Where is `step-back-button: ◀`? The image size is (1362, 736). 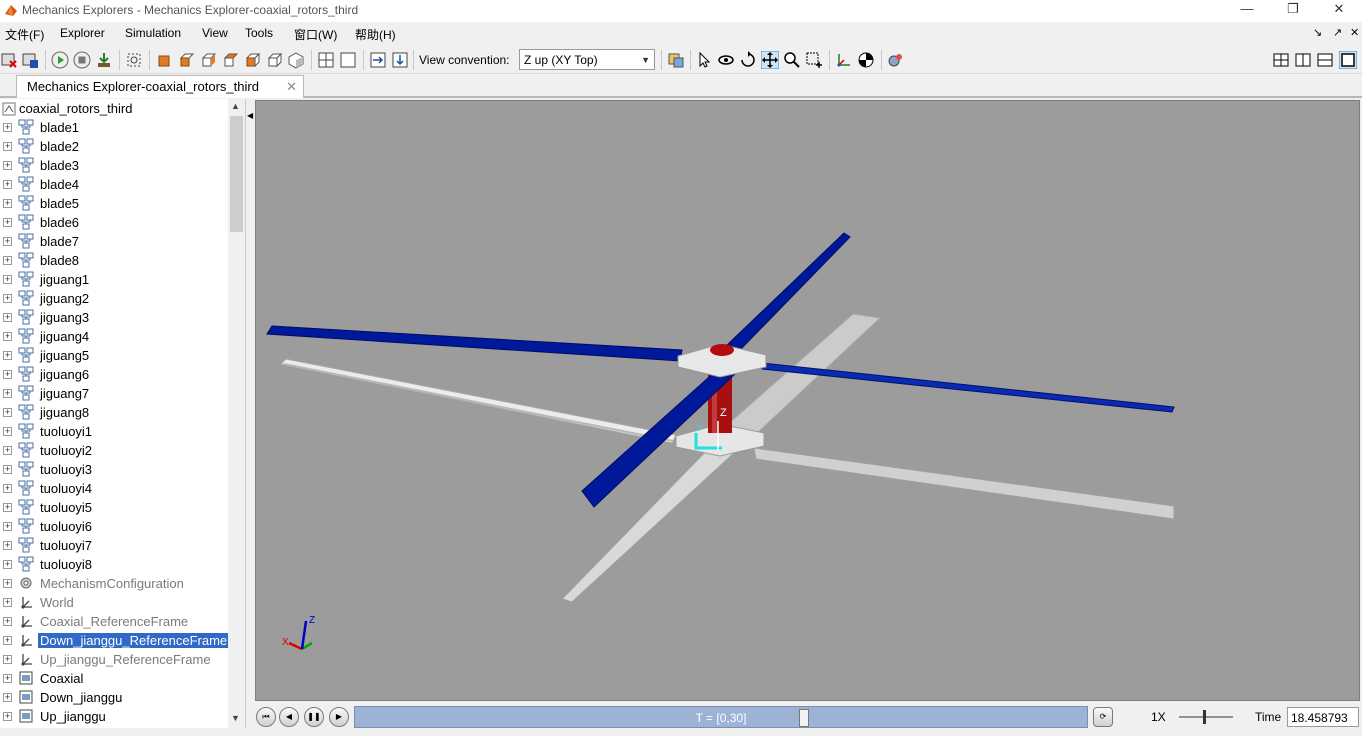
step-back-button: ◀ is located at coordinates (289, 717).